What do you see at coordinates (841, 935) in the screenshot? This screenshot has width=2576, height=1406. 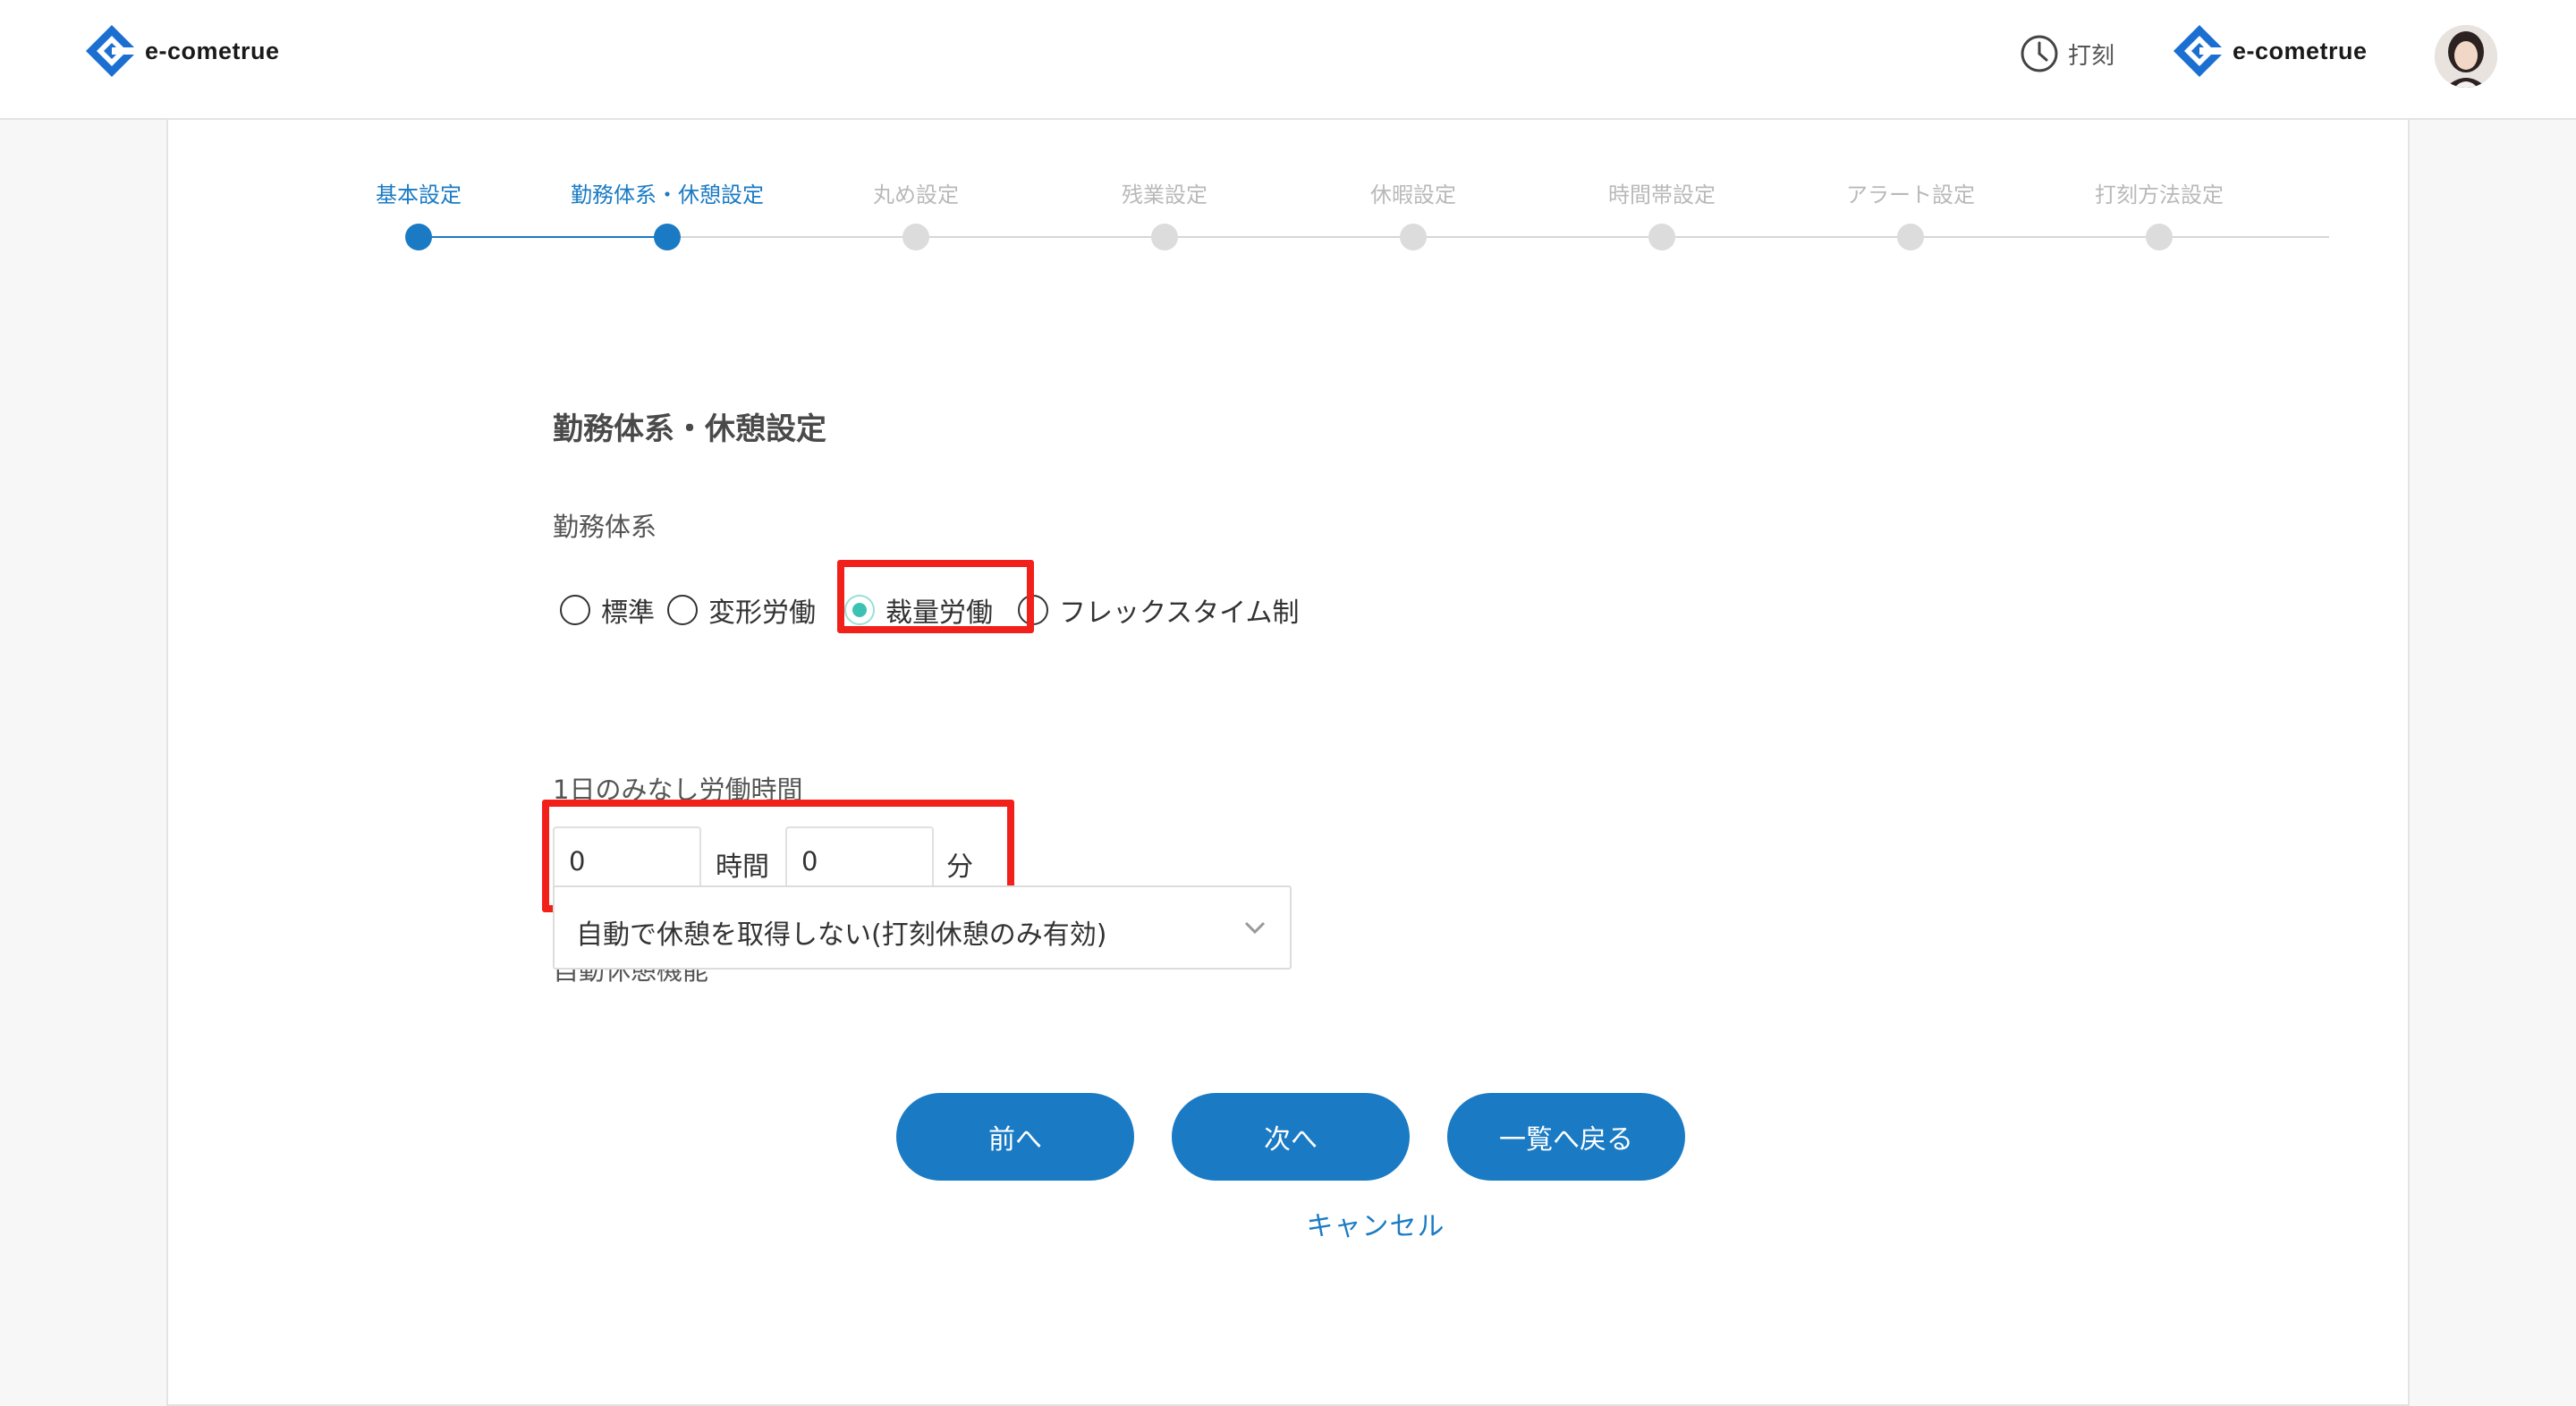 I see `auto-break-selected-value: 自動で休憩を取得しない(打刻休憩のみ有効)` at bounding box center [841, 935].